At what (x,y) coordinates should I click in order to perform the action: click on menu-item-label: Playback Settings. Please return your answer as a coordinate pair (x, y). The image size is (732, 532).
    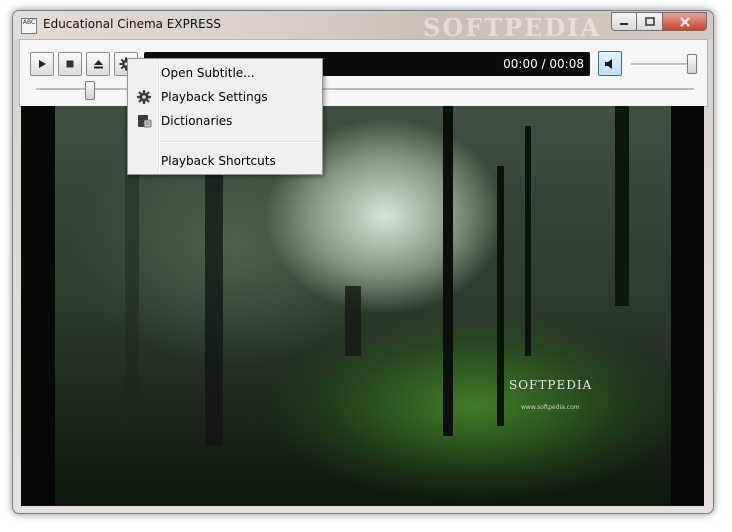
    Looking at the image, I should click on (214, 97).